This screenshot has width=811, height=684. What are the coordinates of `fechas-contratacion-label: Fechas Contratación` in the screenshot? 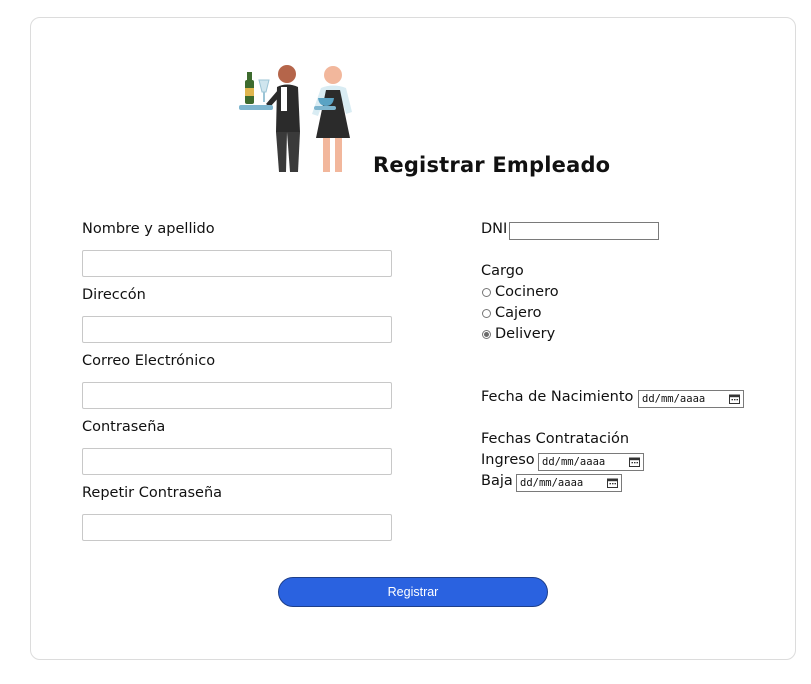 It's located at (555, 439).